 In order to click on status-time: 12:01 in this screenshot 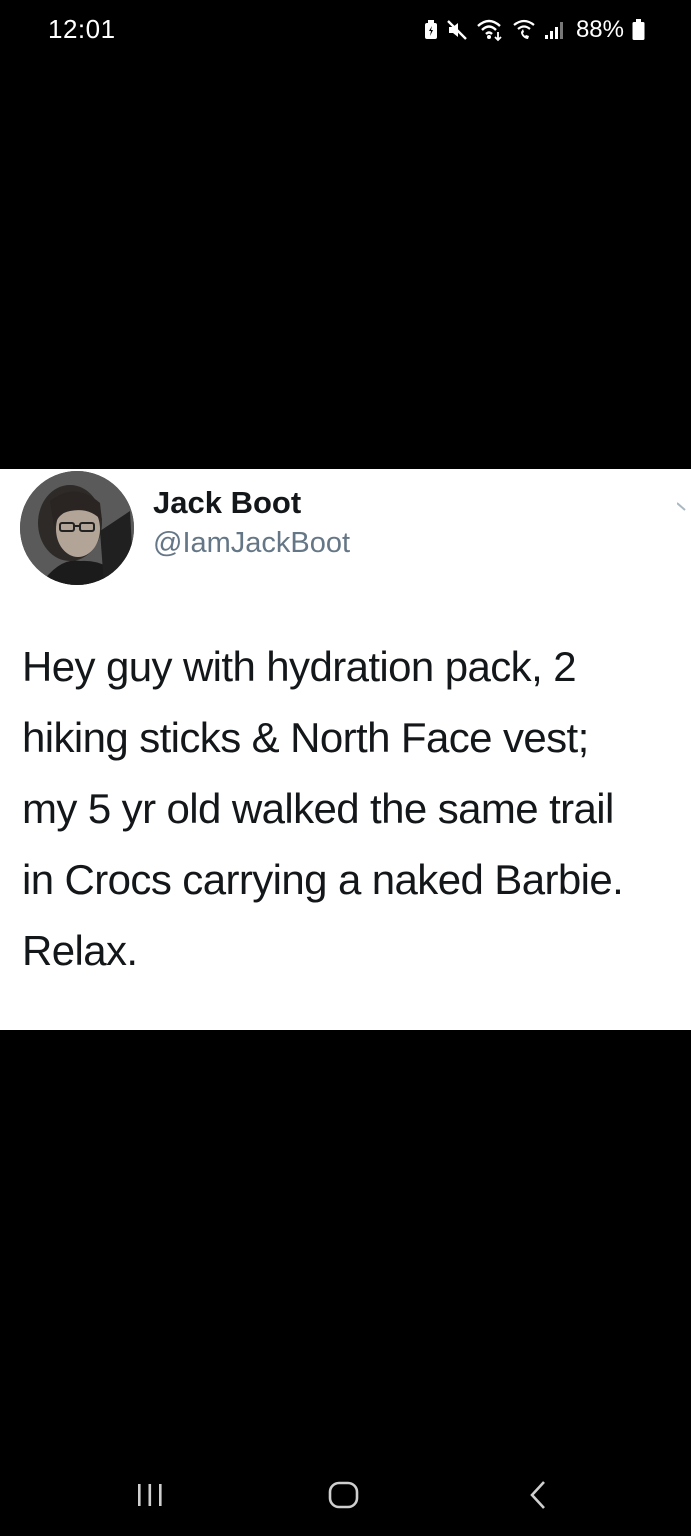, I will do `click(82, 29)`.